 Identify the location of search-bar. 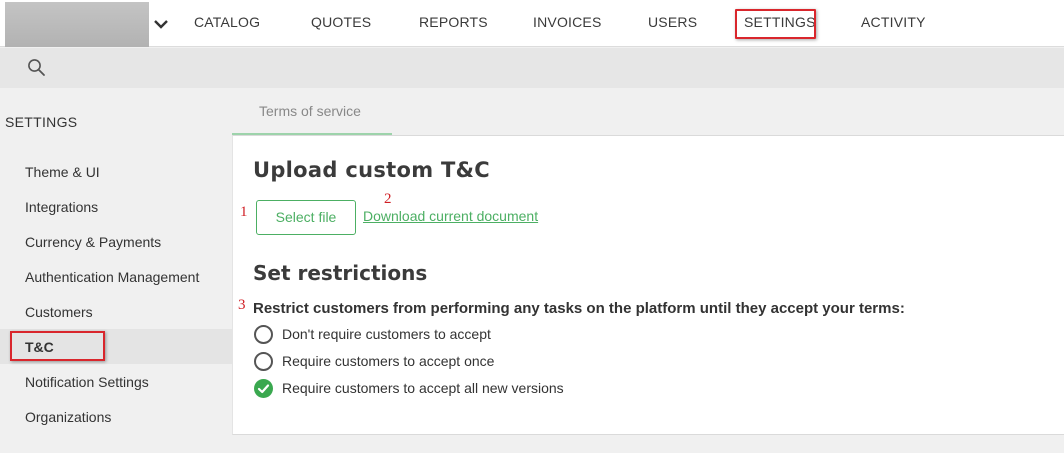
(532, 68).